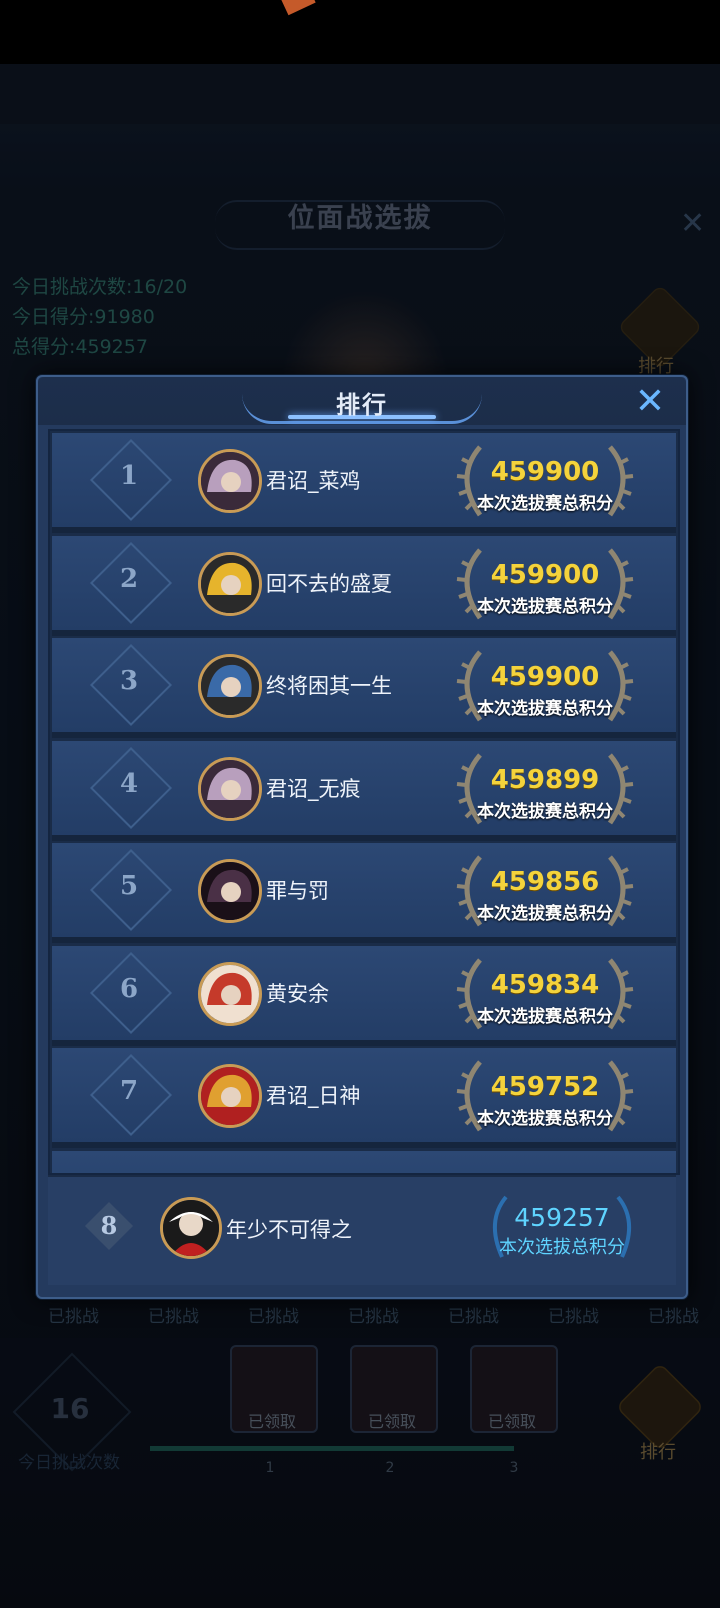 The width and height of the screenshot is (720, 1608). I want to click on my-avatar, so click(191, 1228).